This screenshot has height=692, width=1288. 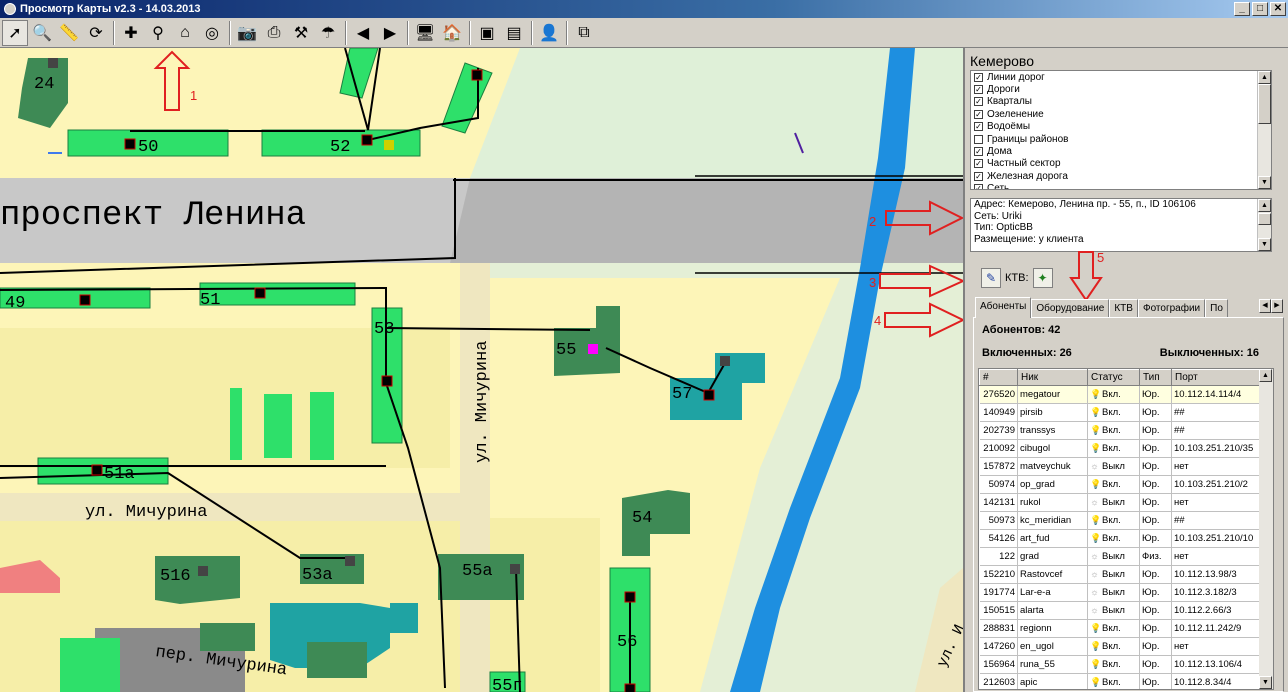 I want to click on table-row: 152210 Rastovcef ☼ Выкл Юр. 10.112.13.98/3, so click(x=1120, y=574).